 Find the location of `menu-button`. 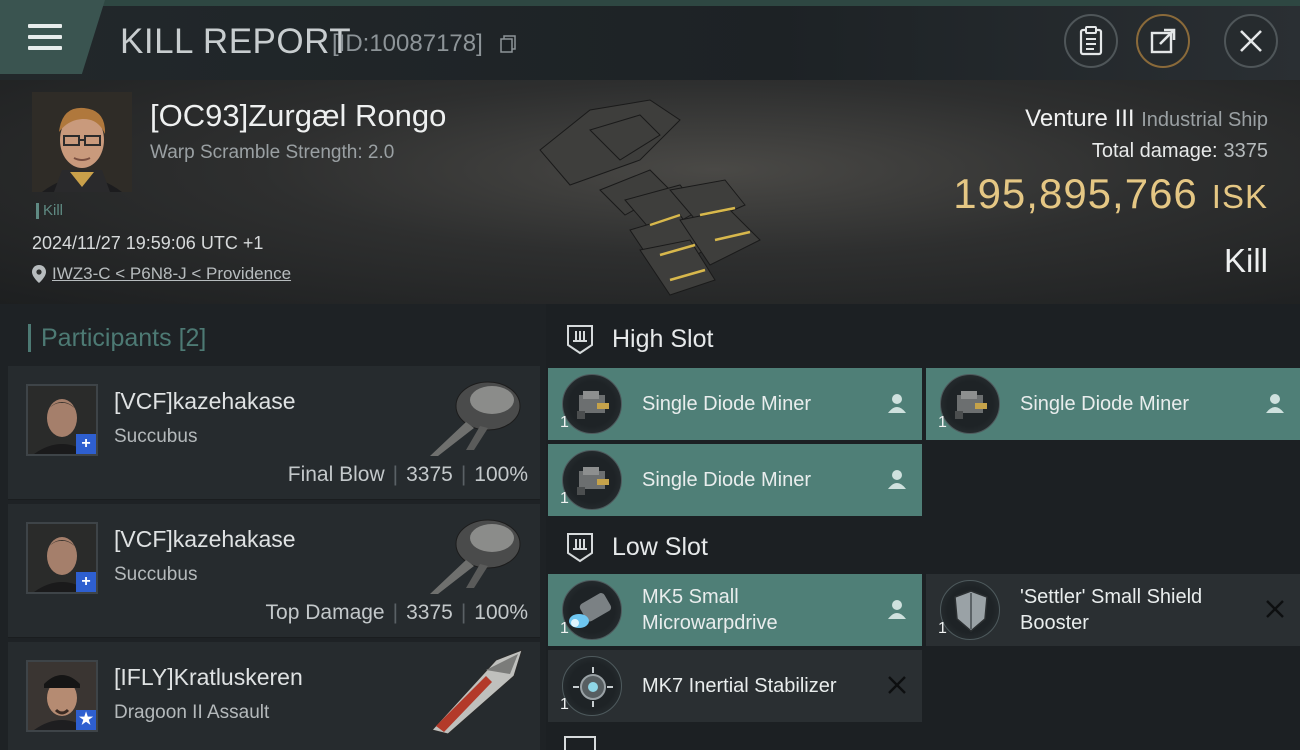

menu-button is located at coordinates (52, 37).